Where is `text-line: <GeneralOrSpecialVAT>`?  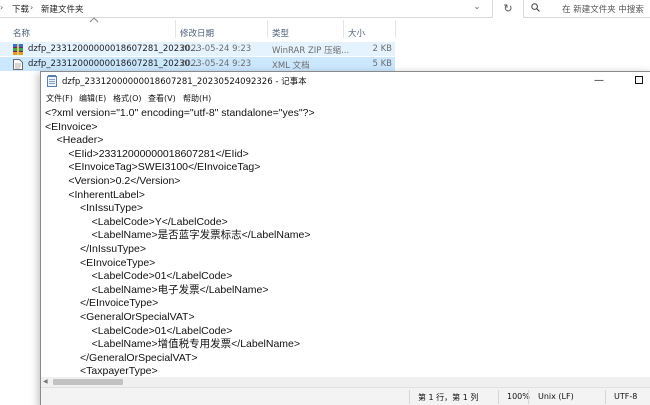
text-line: <GeneralOrSpecialVAT> is located at coordinates (120, 317).